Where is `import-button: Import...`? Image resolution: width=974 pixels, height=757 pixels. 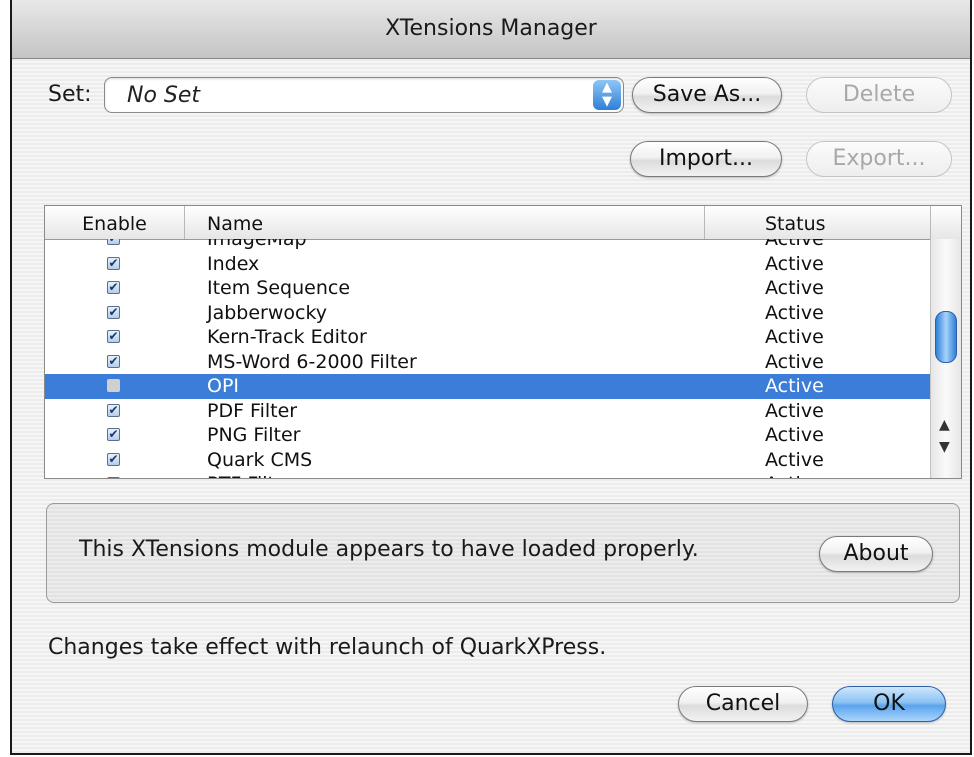 import-button: Import... is located at coordinates (706, 159).